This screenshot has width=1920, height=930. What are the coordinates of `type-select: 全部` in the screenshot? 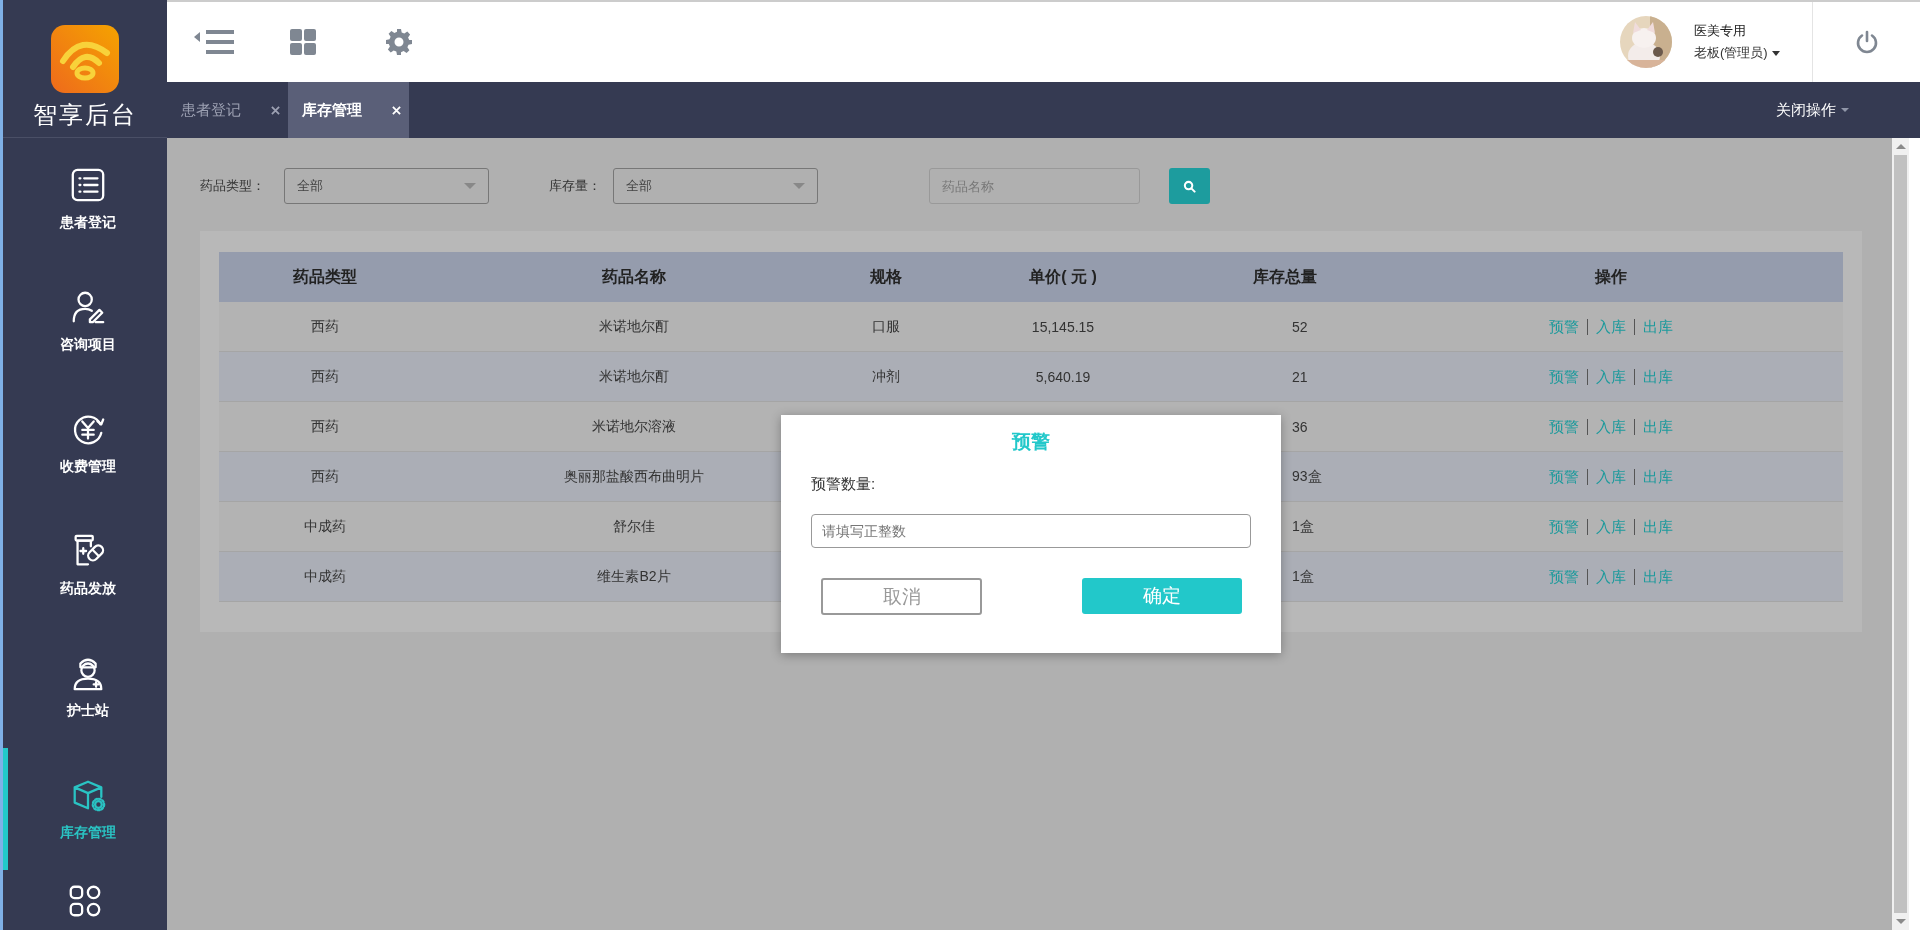 It's located at (386, 186).